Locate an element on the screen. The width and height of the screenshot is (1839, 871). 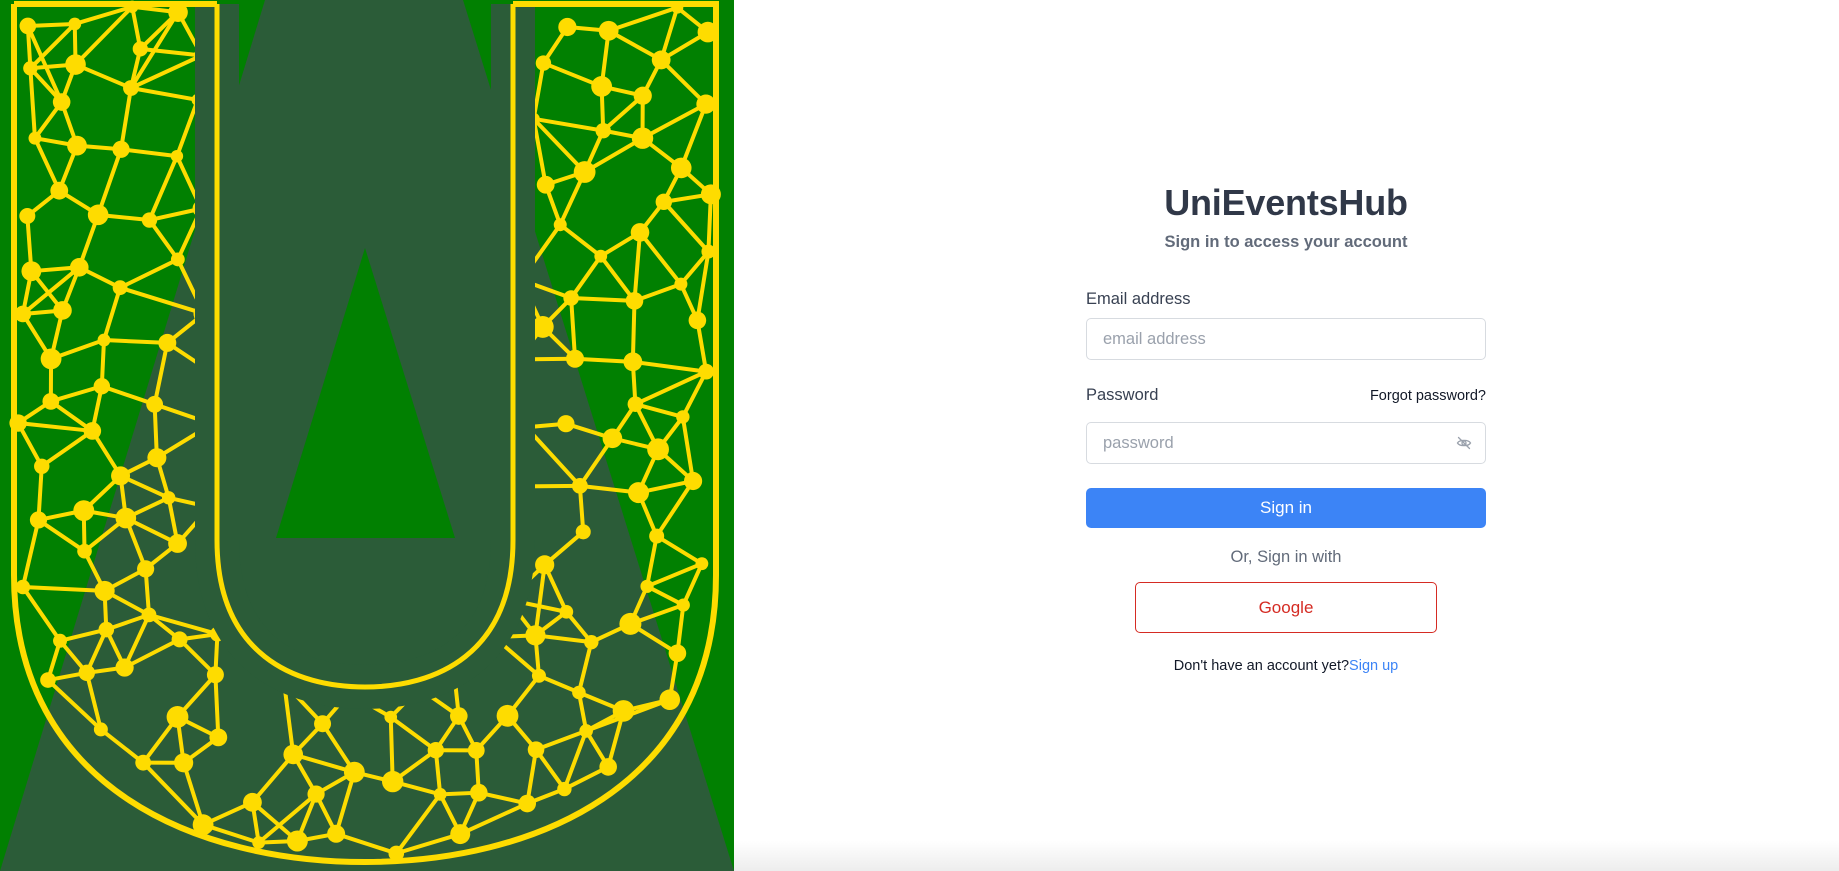
login-subtitle: Sign in to access your account is located at coordinates (1286, 242).